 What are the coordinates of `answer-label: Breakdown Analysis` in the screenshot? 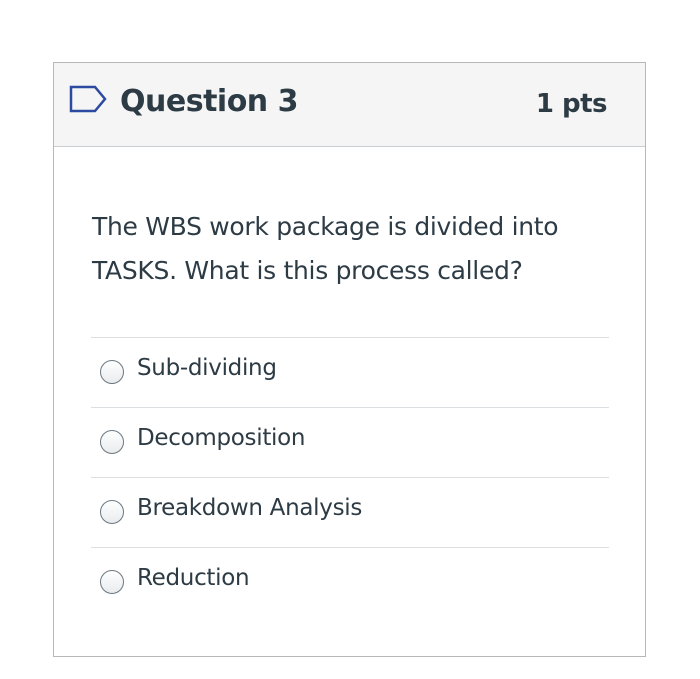 It's located at (249, 508).